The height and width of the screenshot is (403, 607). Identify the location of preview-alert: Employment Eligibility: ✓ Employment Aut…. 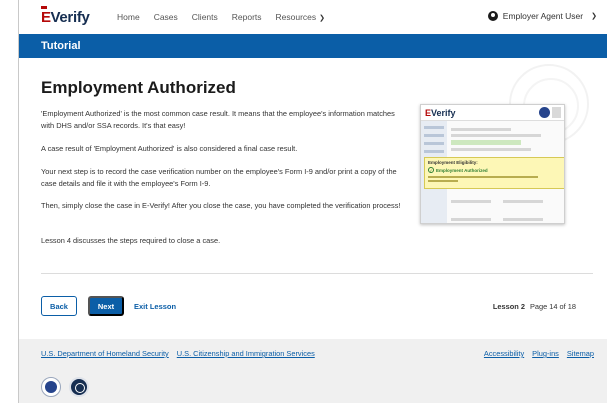
(494, 173).